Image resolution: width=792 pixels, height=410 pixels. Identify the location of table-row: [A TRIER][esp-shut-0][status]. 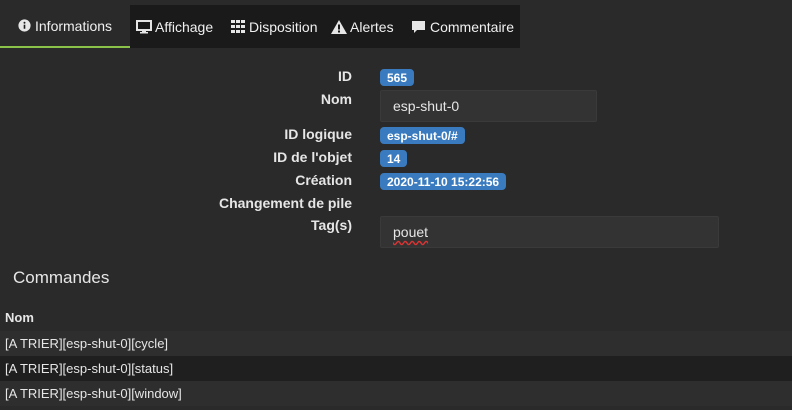
(396, 368).